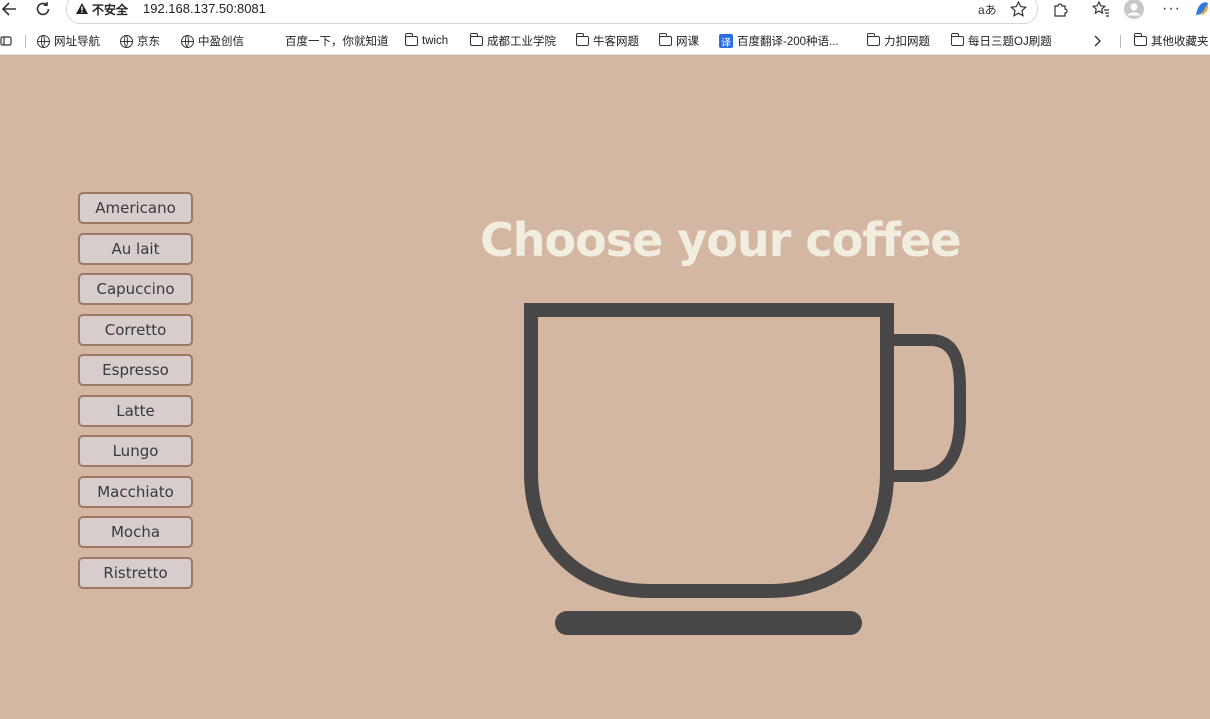  I want to click on more-bookmarks-button, so click(1097, 41).